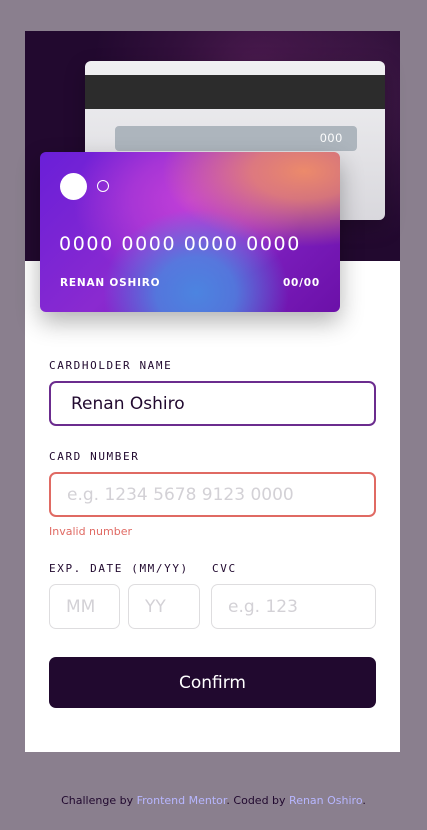 Image resolution: width=427 pixels, height=830 pixels. I want to click on card-number-error: Invalid number, so click(90, 531).